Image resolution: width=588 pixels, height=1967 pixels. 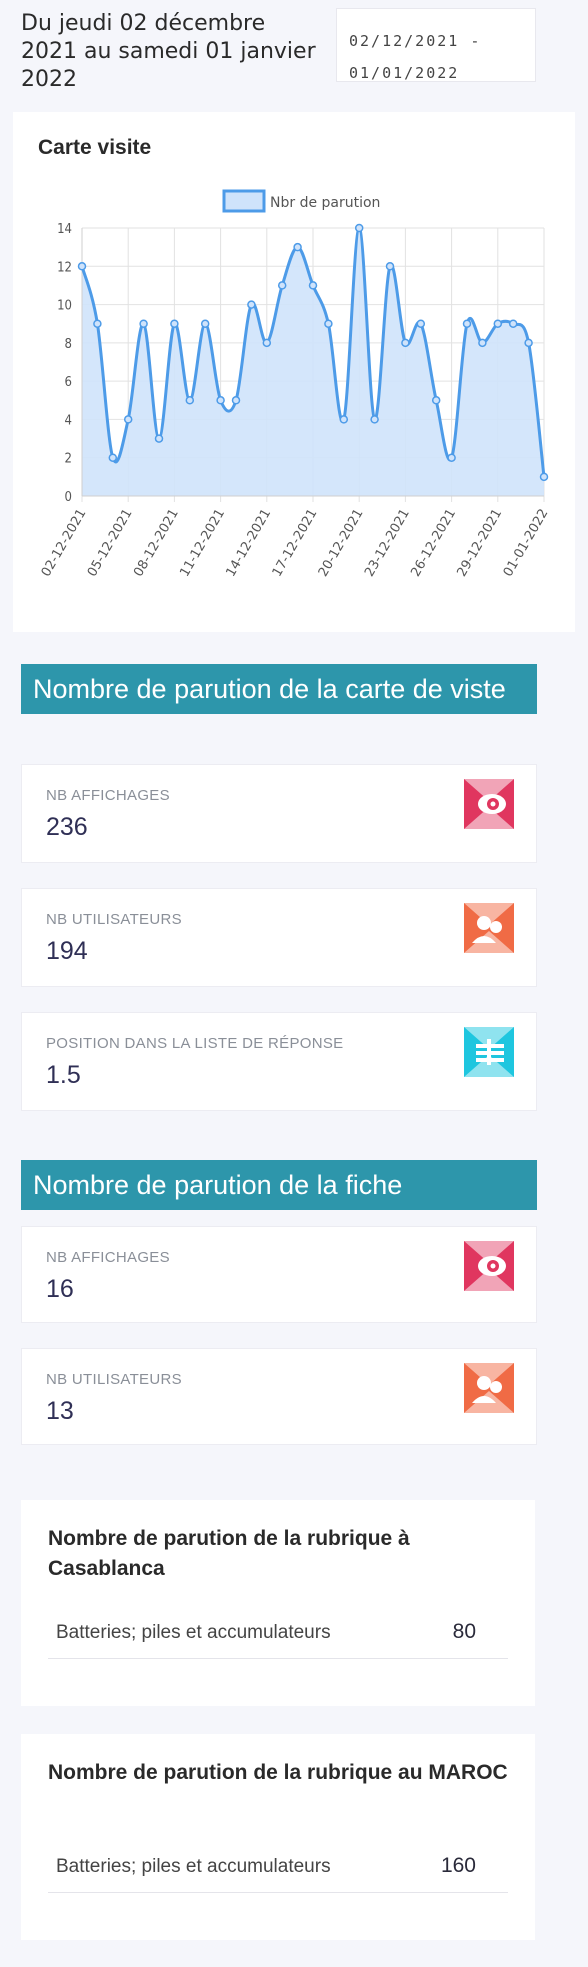 I want to click on x-tick-label: 05-12-2021, so click(x=110, y=543).